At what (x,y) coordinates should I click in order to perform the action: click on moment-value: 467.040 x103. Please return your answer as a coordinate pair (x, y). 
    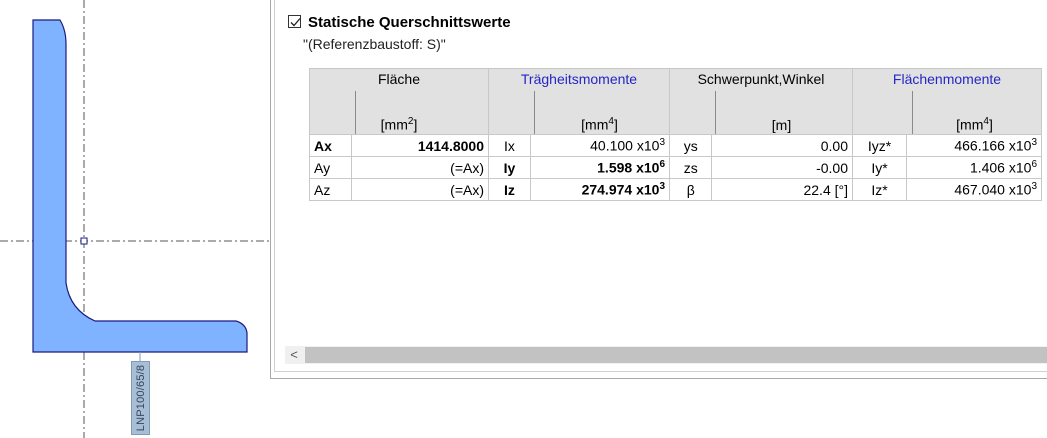
    Looking at the image, I should click on (974, 189).